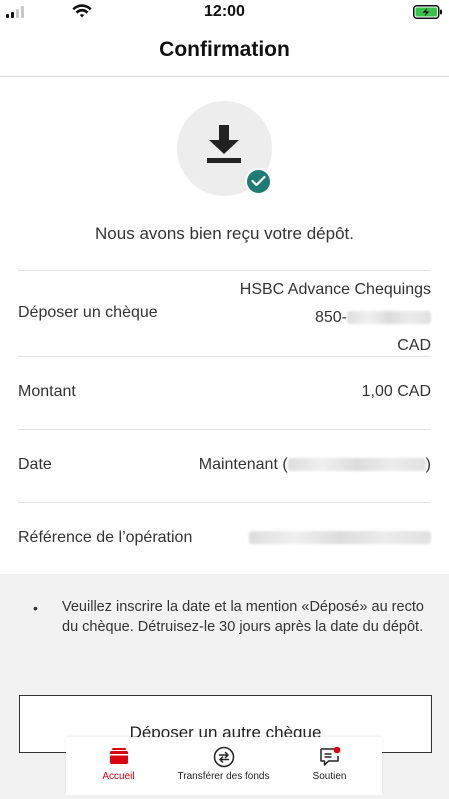  I want to click on checkmark-icon, so click(258, 181).